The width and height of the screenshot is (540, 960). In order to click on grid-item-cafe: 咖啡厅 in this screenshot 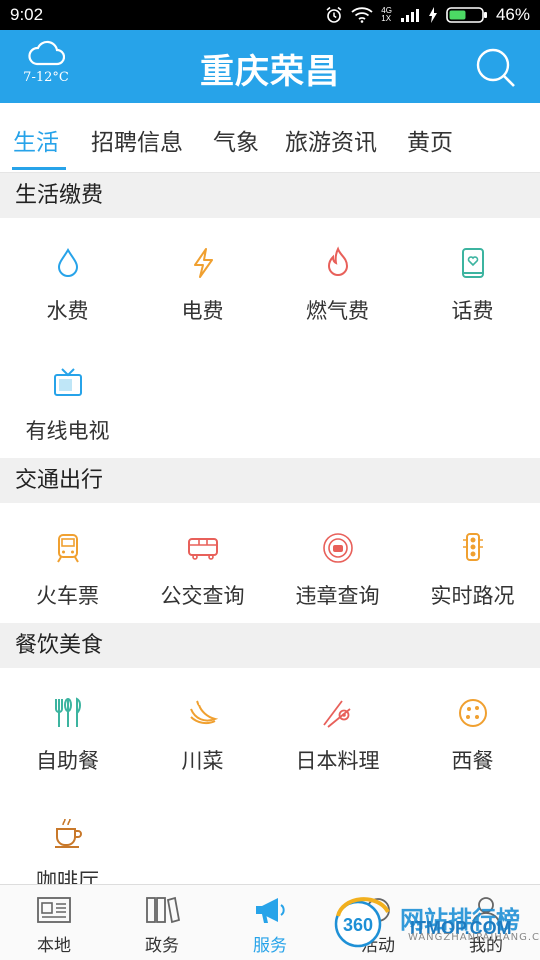, I will do `click(67, 855)`.